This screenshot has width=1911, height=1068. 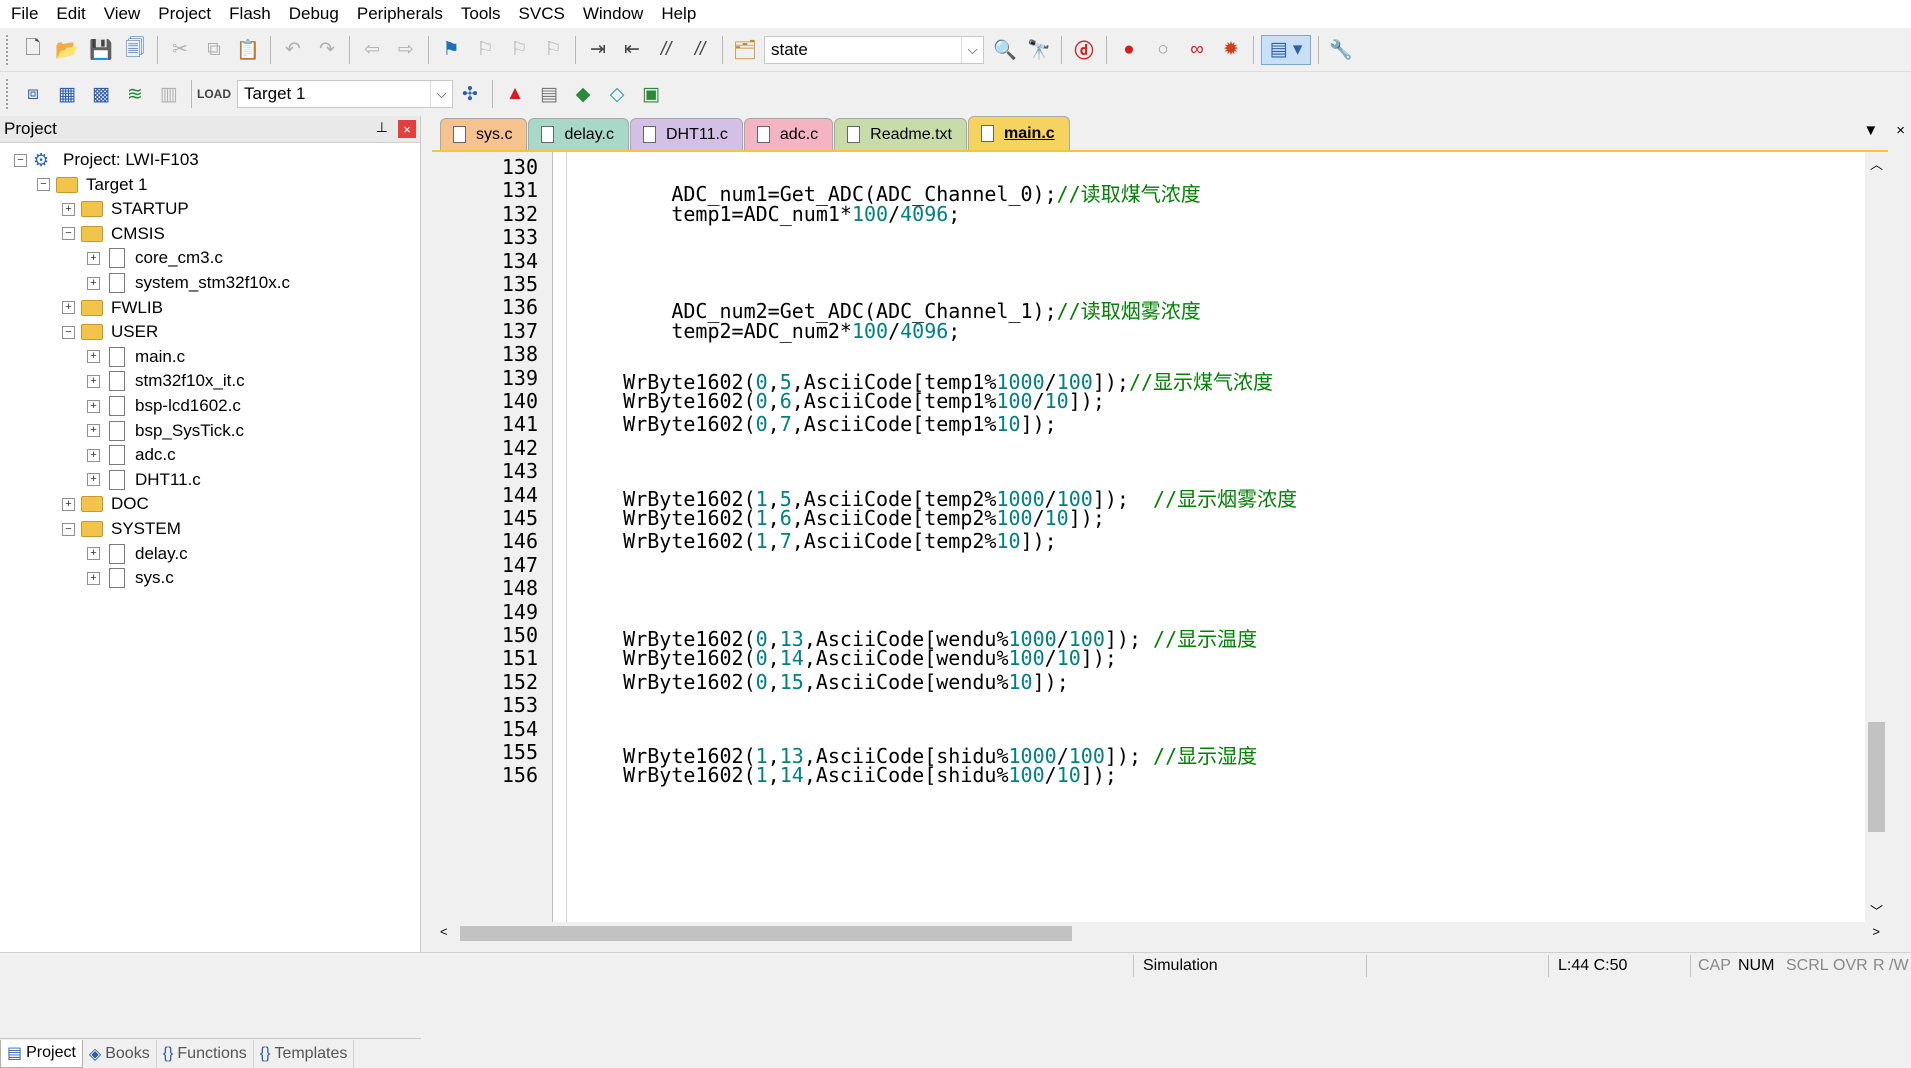 What do you see at coordinates (165, 431) in the screenshot?
I see `tree-item-bsp-systick-c: + bsp_SysTick.c` at bounding box center [165, 431].